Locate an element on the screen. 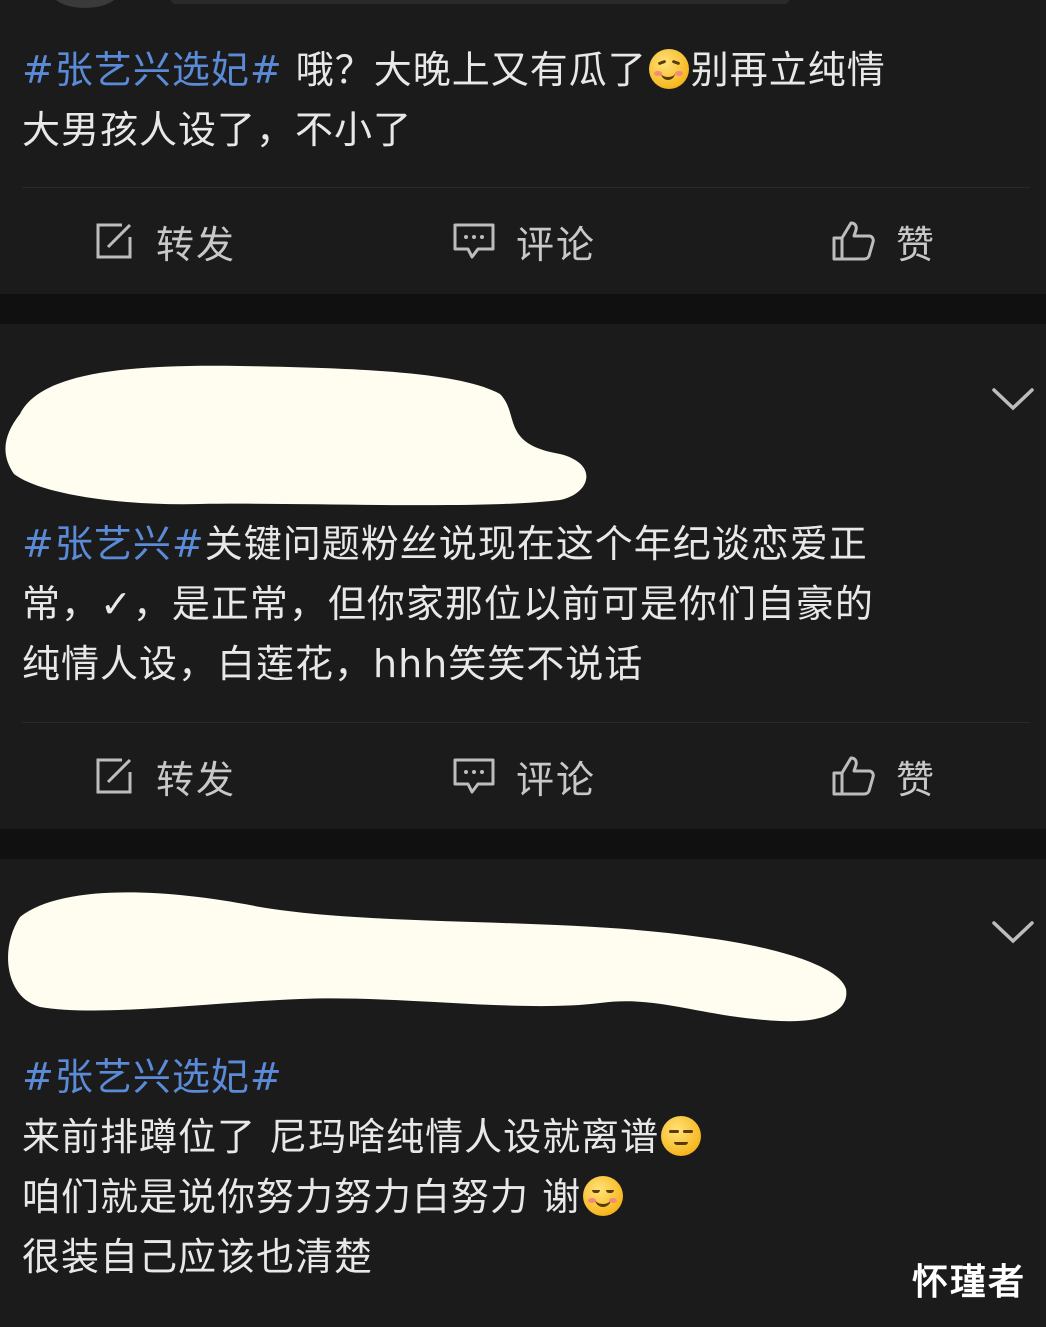 The image size is (1046, 1327). post-text-segment: 哦？大晚上又有瓜了 is located at coordinates (464, 70).